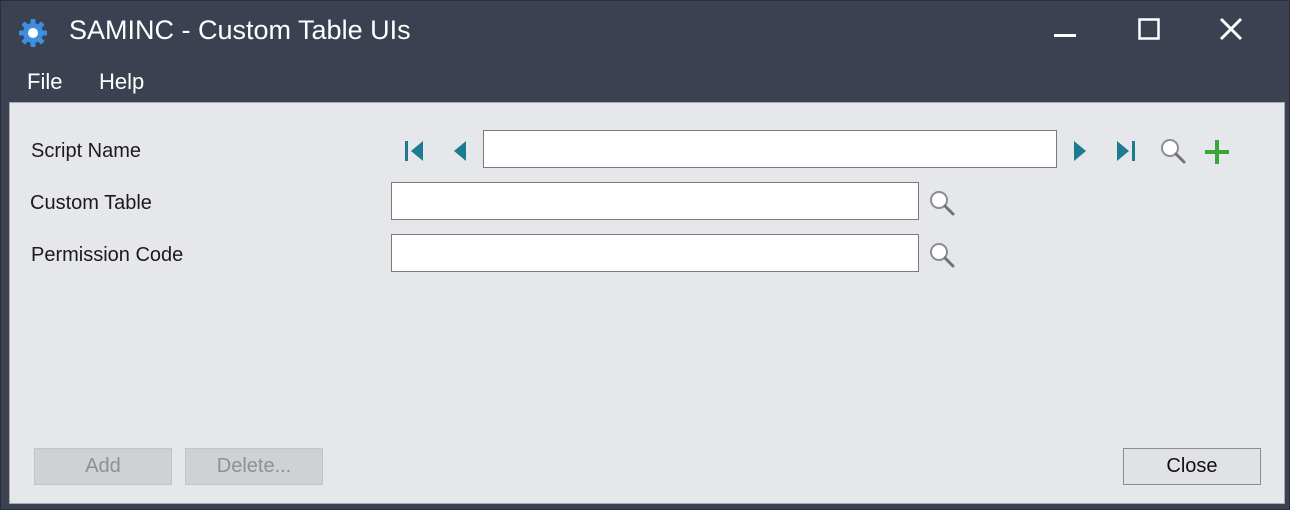  Describe the element at coordinates (121, 82) in the screenshot. I see `menu-help: Help` at that location.